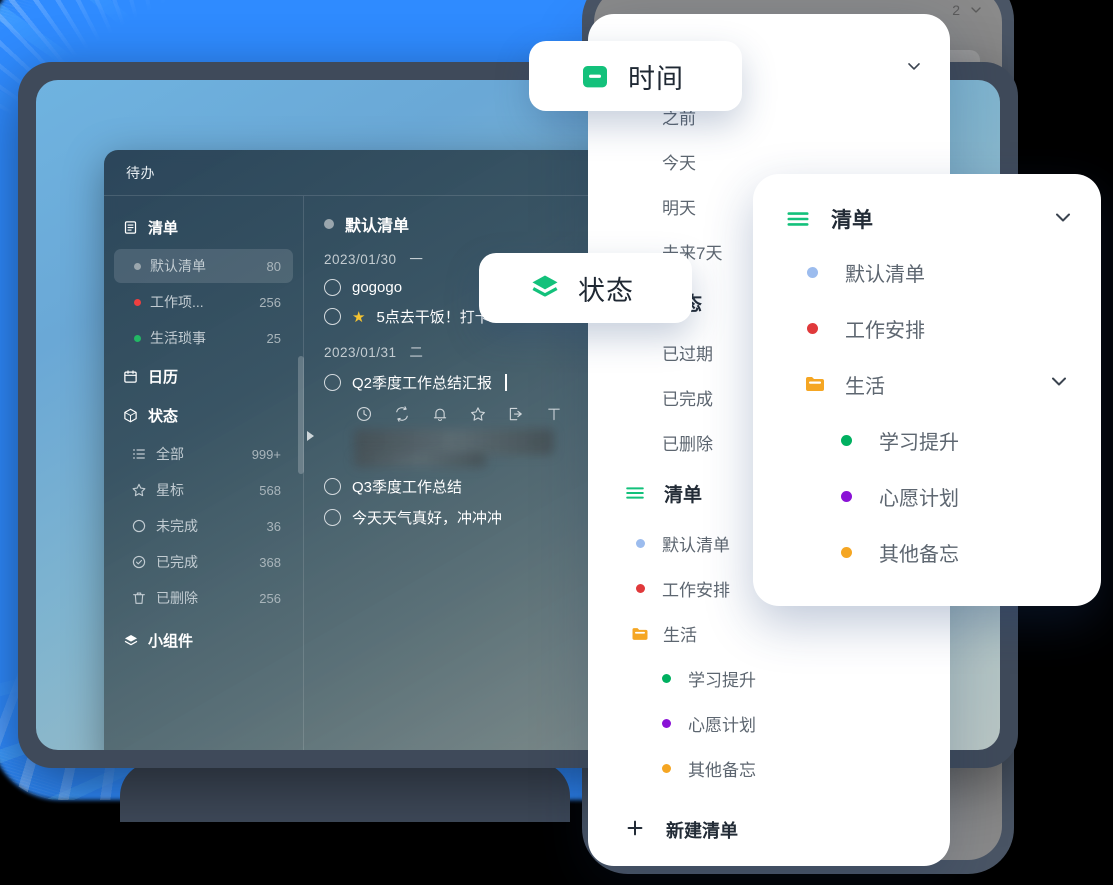 The image size is (1113, 885). What do you see at coordinates (416, 352) in the screenshot?
I see `task-weekday: 二` at bounding box center [416, 352].